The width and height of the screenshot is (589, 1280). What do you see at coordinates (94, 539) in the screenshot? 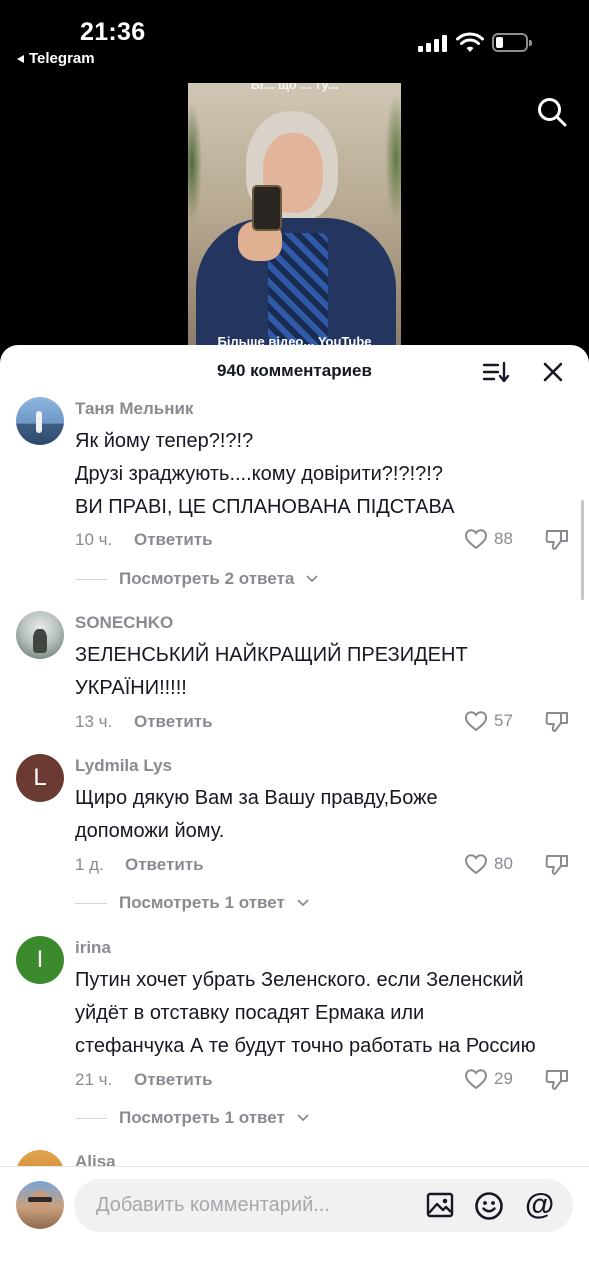
I see `comment-age: 10 ч.` at bounding box center [94, 539].